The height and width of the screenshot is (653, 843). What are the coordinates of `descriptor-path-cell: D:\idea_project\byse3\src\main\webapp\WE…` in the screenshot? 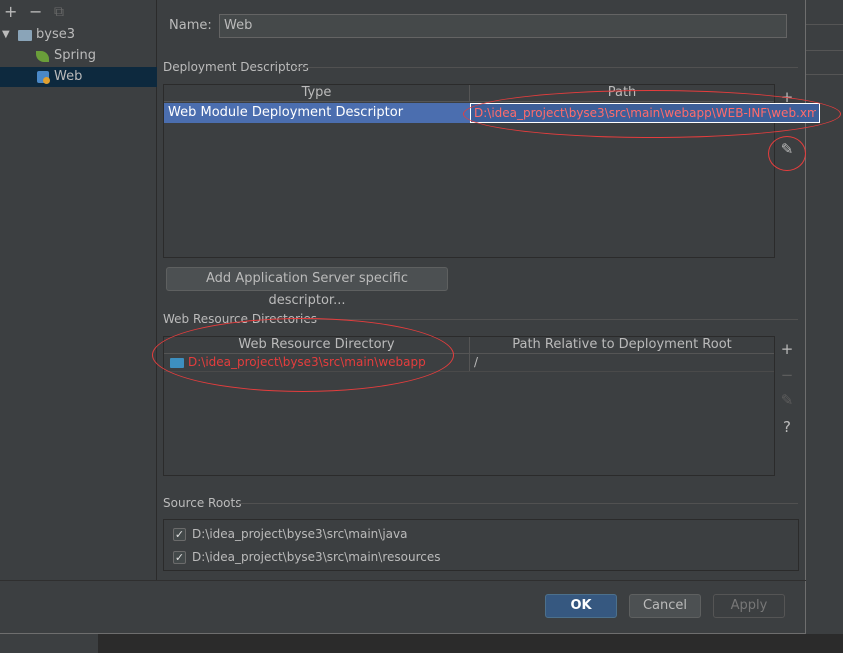 It's located at (645, 113).